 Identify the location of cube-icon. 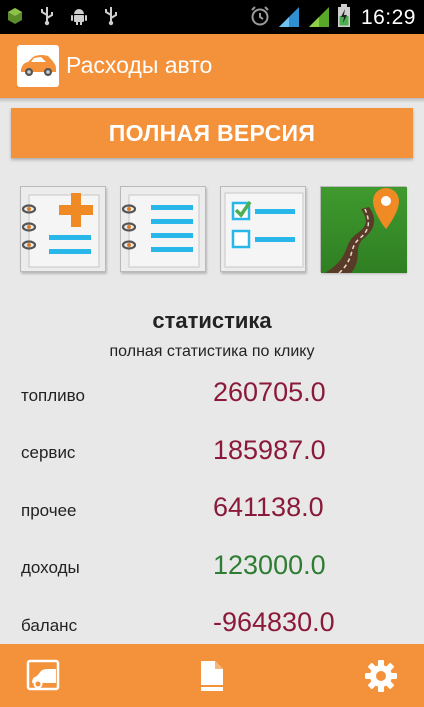
(15, 16).